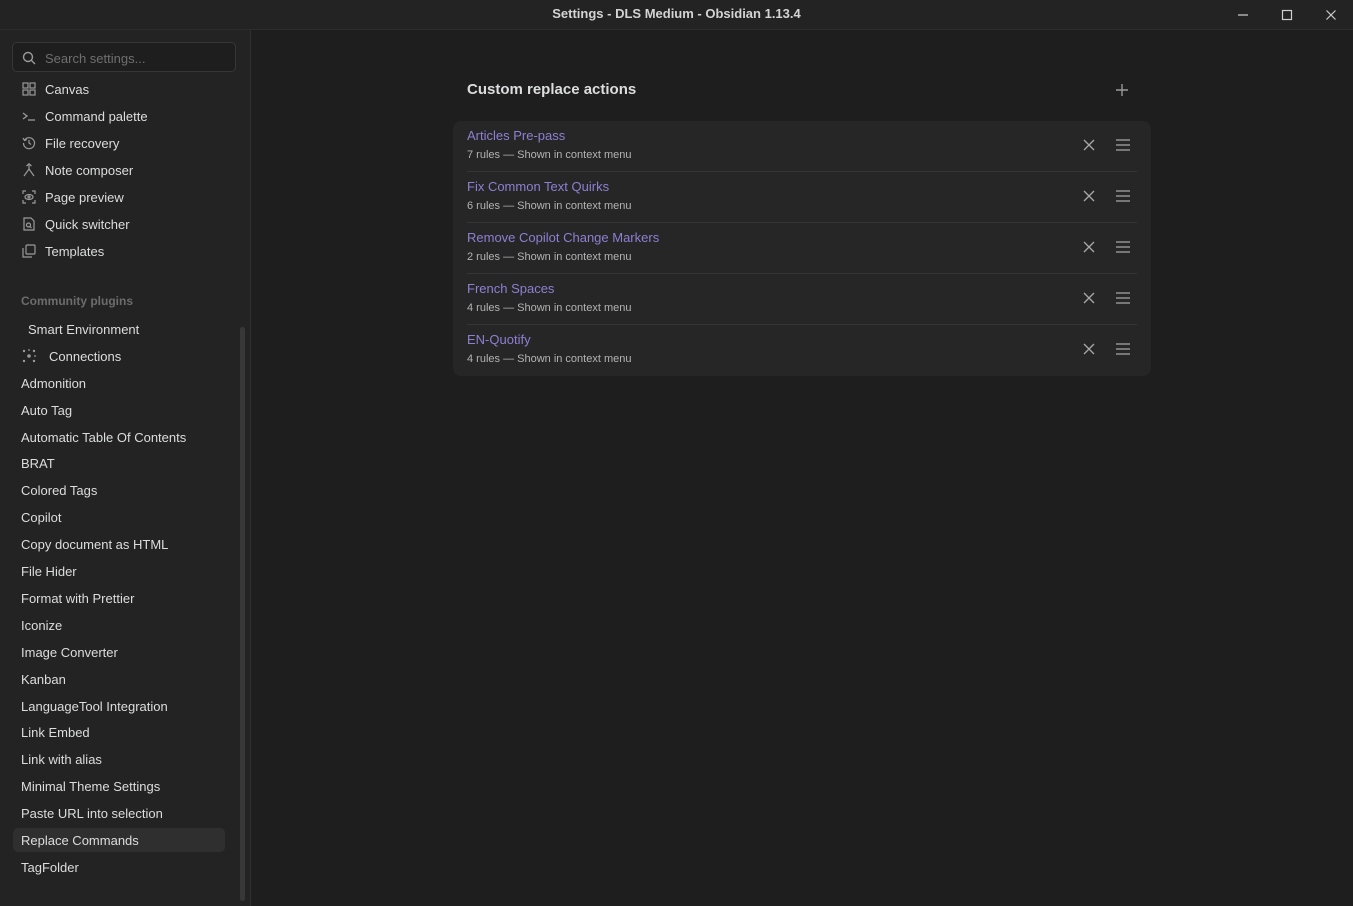 This screenshot has height=906, width=1353. I want to click on sidebar-item-label: Paste URL into selection, so click(92, 813).